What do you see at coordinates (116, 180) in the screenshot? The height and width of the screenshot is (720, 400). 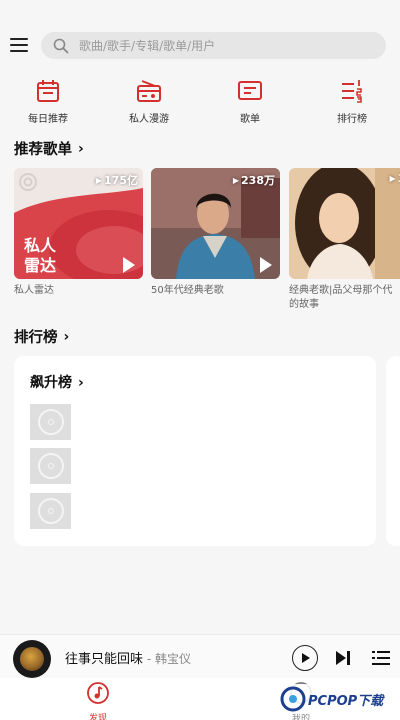 I see `play-count: ▶ 175亿` at bounding box center [116, 180].